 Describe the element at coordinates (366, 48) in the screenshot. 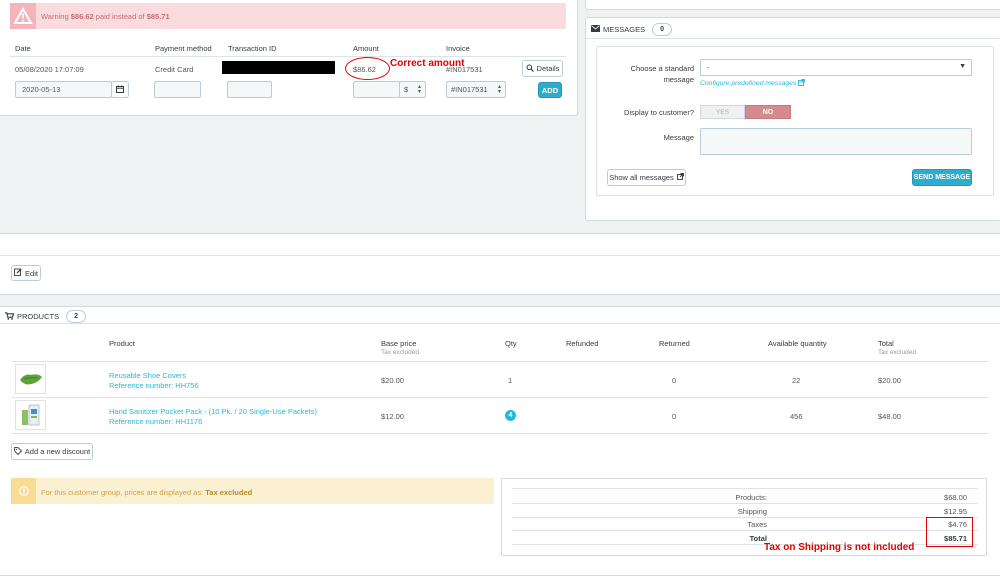

I see `header-amount: Amount` at that location.